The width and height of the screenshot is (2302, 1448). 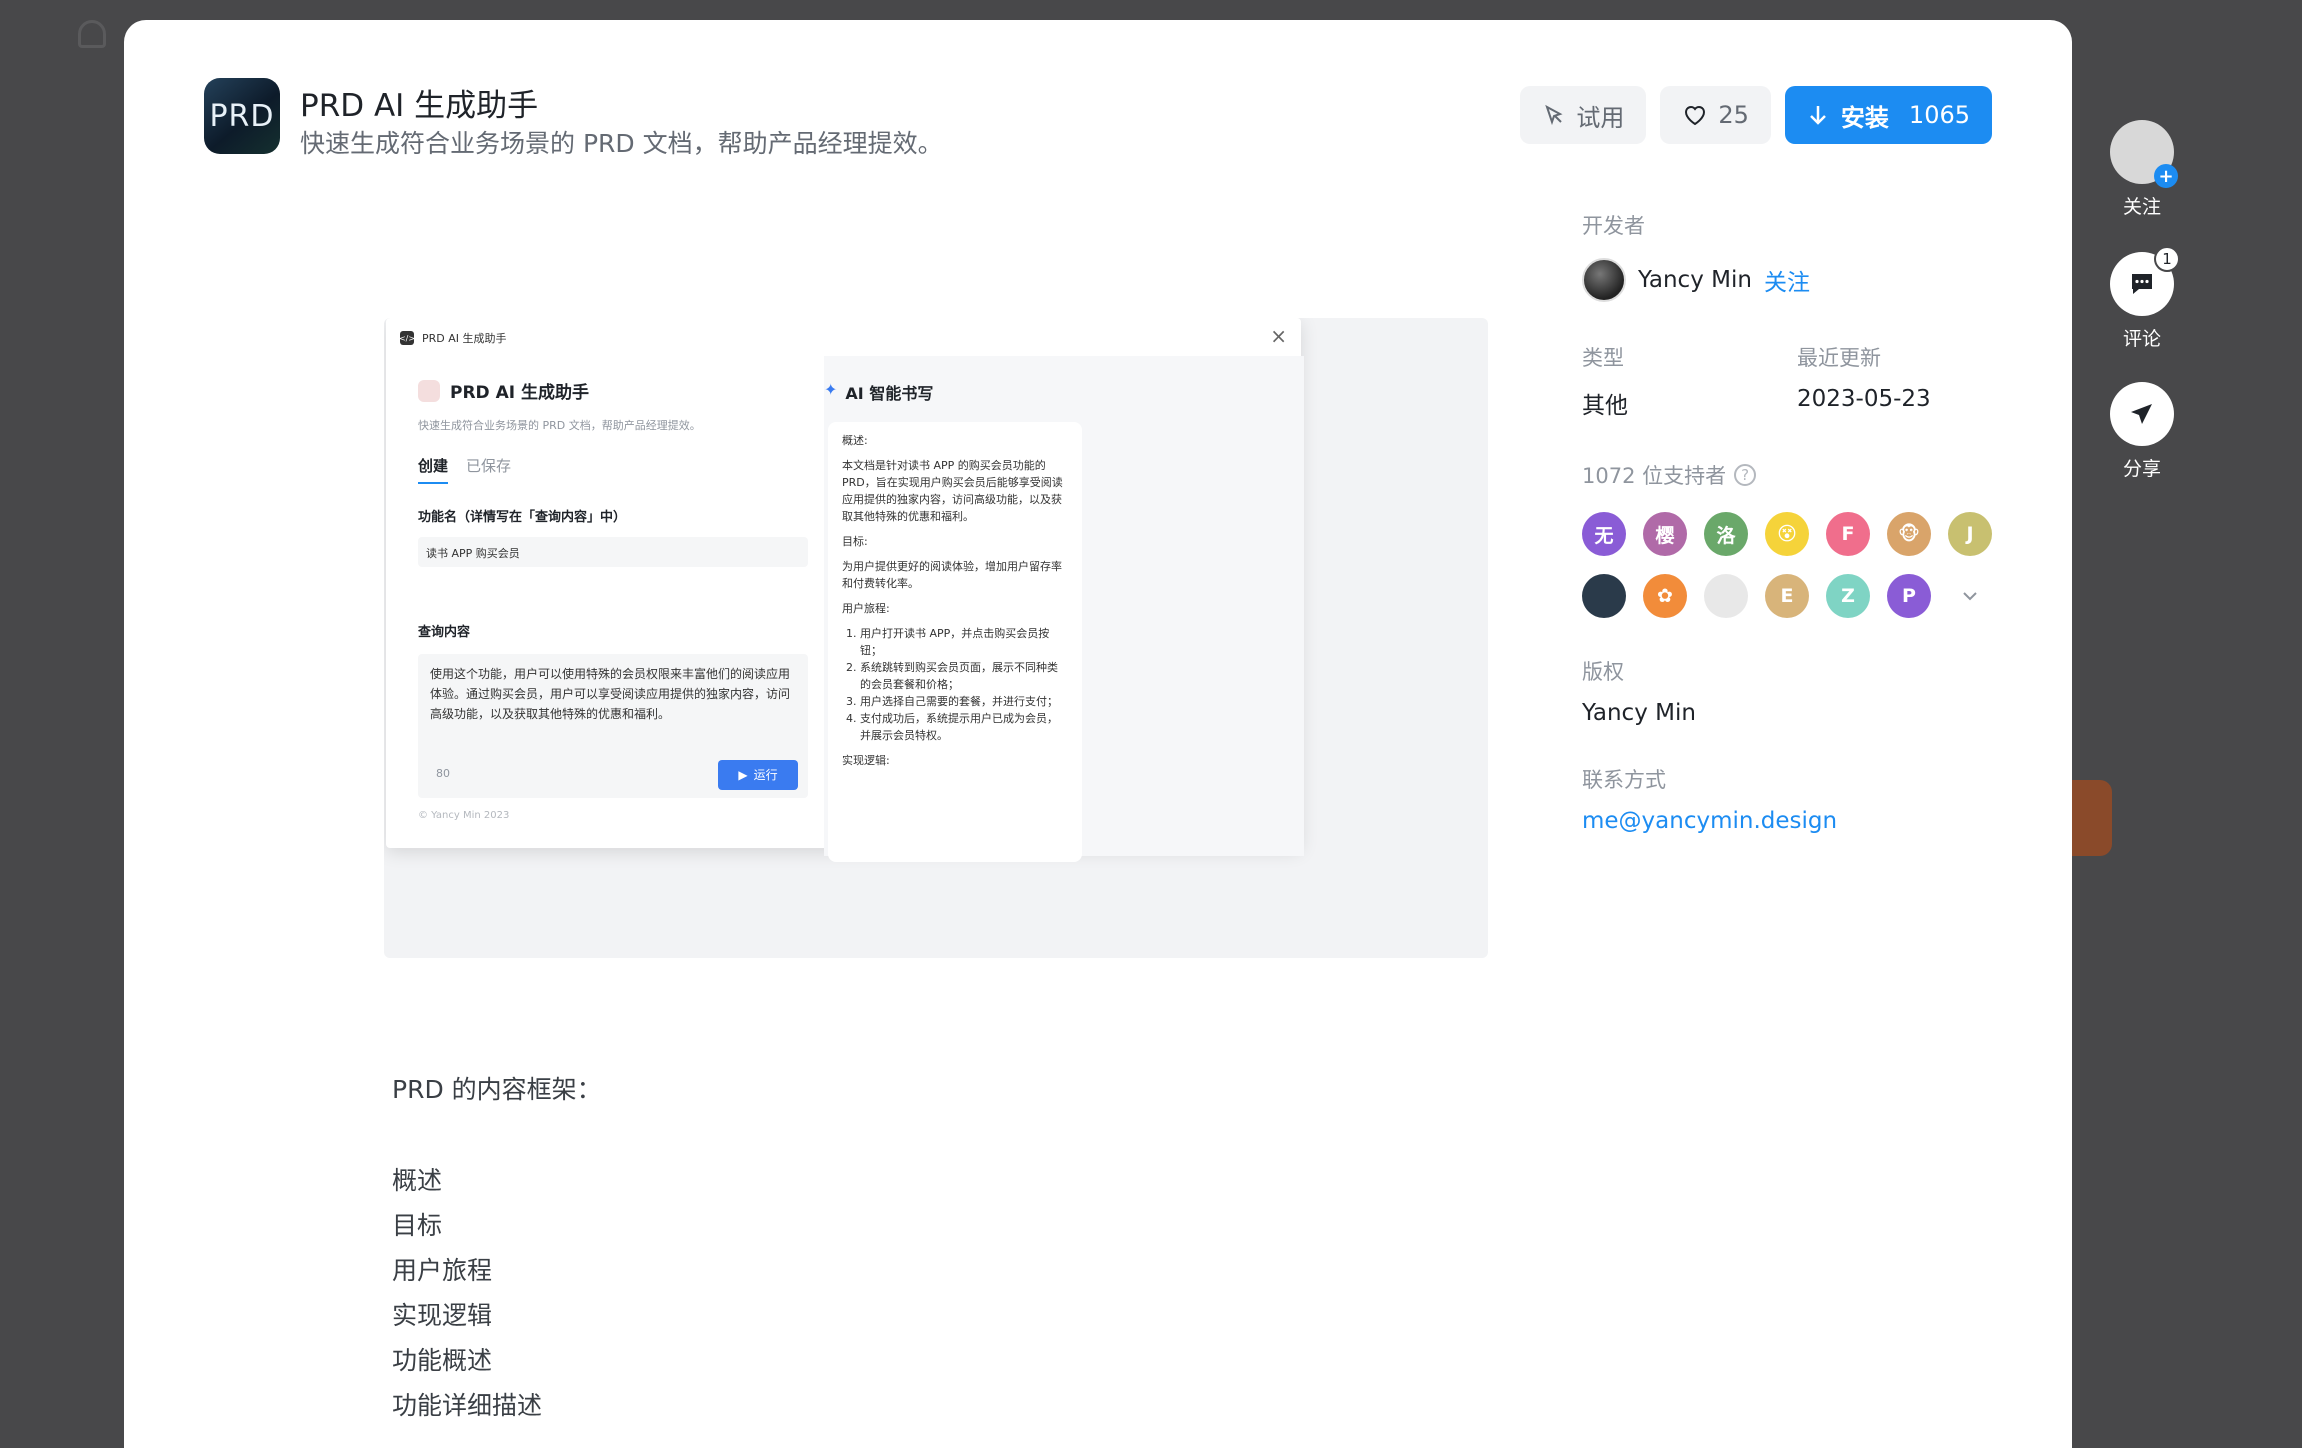 What do you see at coordinates (1604, 280) in the screenshot?
I see `developer-avatar` at bounding box center [1604, 280].